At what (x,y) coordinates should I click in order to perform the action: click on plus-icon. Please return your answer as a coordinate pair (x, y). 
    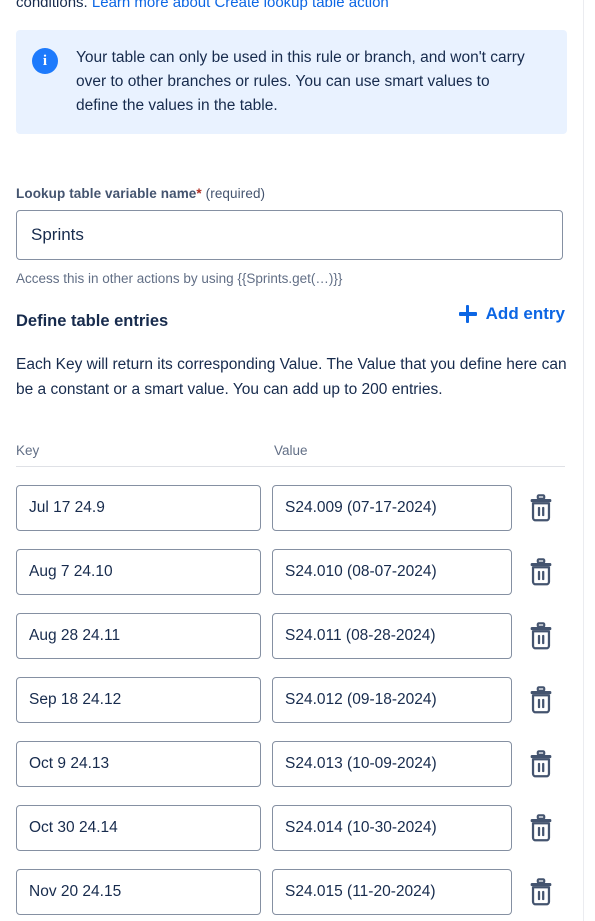
    Looking at the image, I should click on (467, 314).